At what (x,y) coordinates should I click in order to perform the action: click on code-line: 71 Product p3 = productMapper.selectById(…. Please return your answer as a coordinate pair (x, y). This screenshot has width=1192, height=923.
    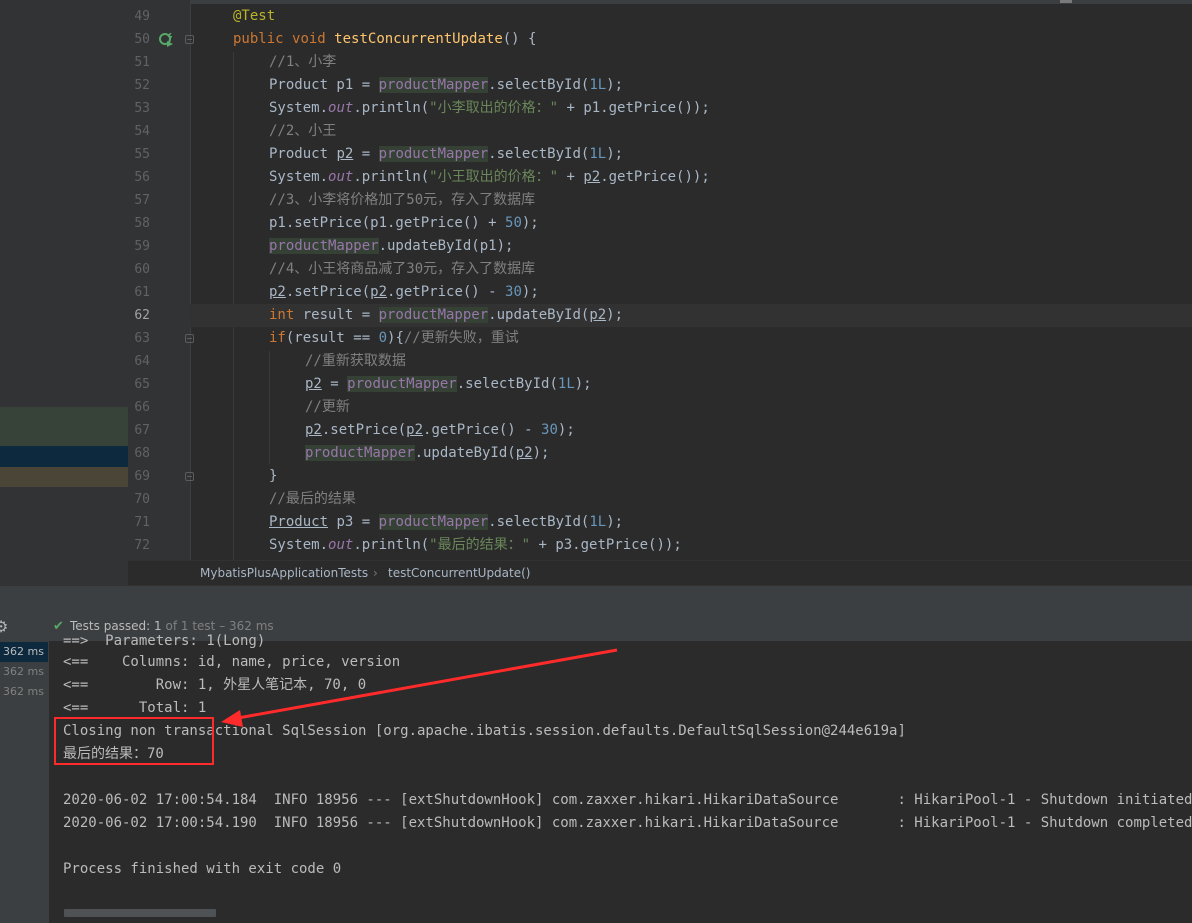
    Looking at the image, I should click on (663, 522).